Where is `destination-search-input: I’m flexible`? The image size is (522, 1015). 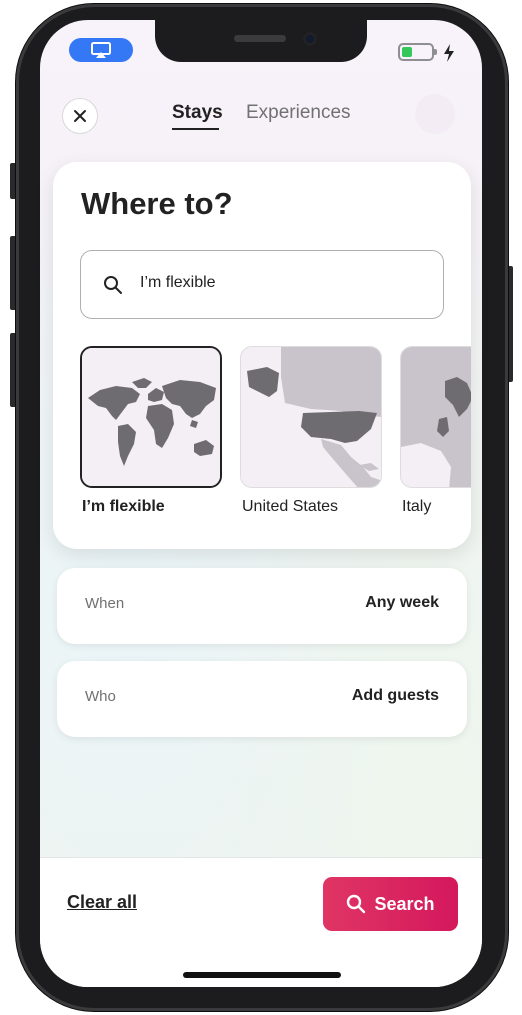
destination-search-input: I’m flexible is located at coordinates (262, 284).